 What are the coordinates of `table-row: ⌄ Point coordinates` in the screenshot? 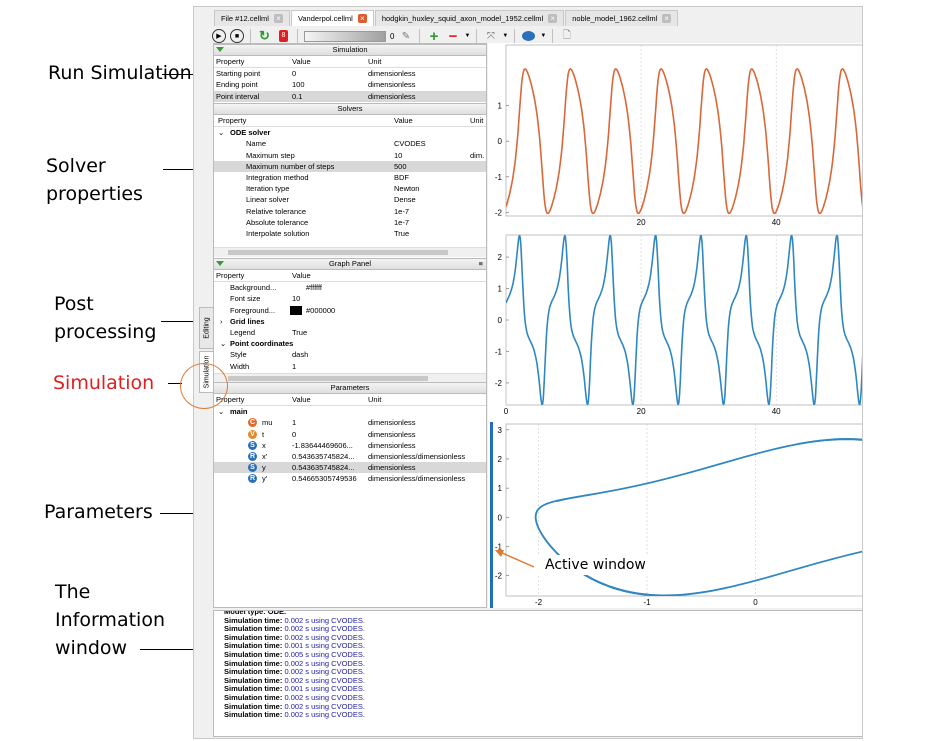 It's located at (350, 343).